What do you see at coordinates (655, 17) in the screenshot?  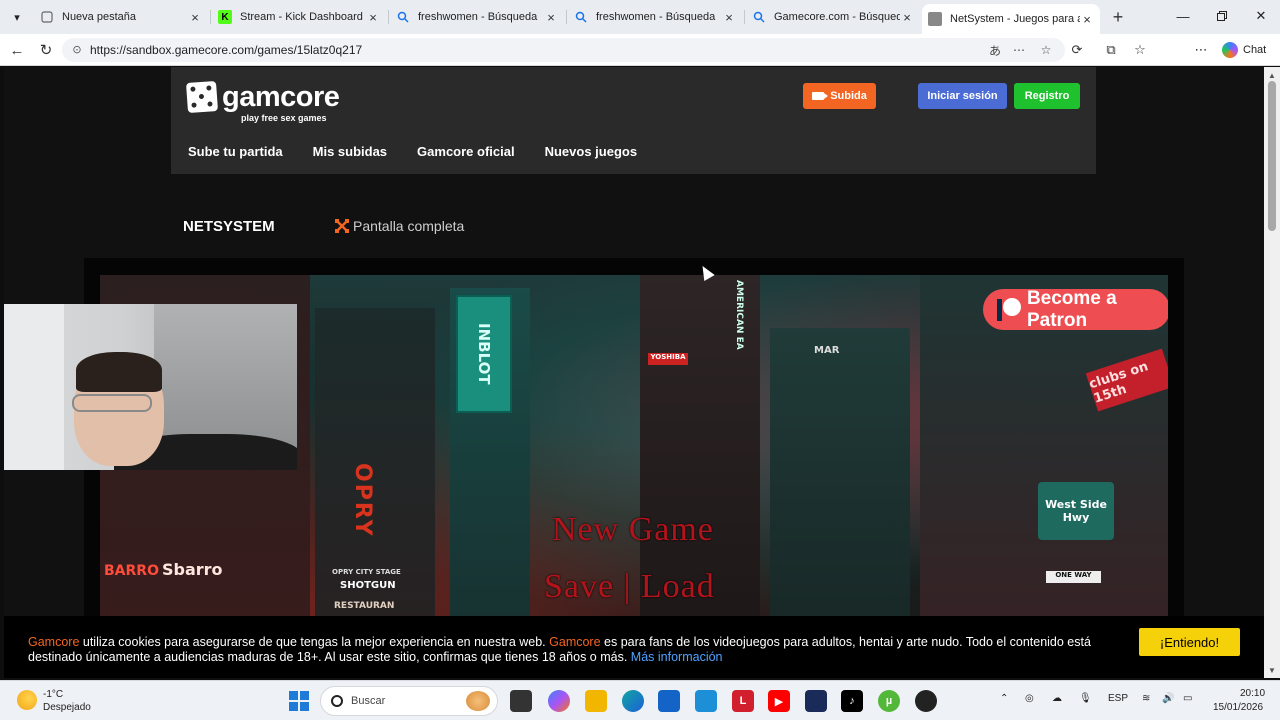 I see `tab-search-freshwomen-2: freshwomen - Búsqueda ×` at bounding box center [655, 17].